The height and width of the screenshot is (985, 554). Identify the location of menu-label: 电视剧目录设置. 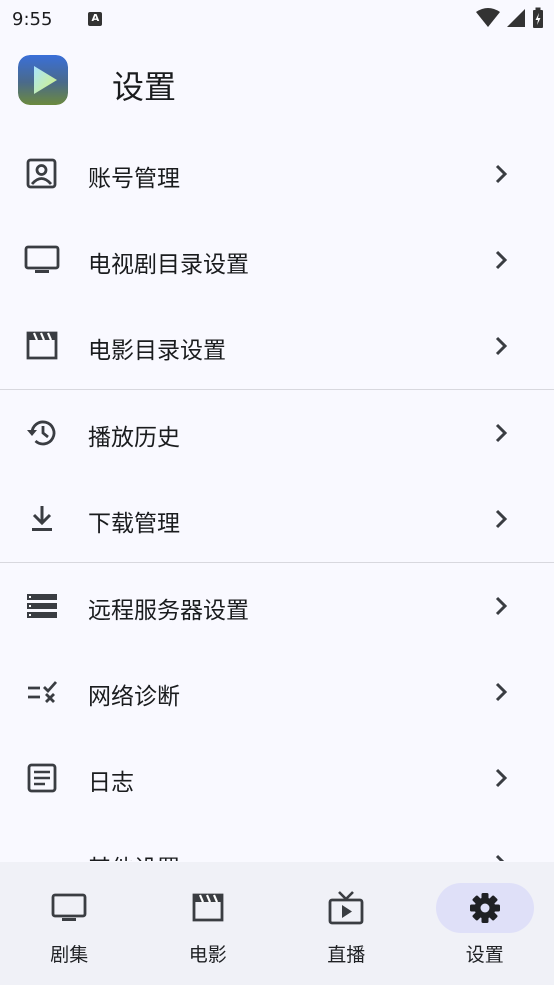
(168, 265).